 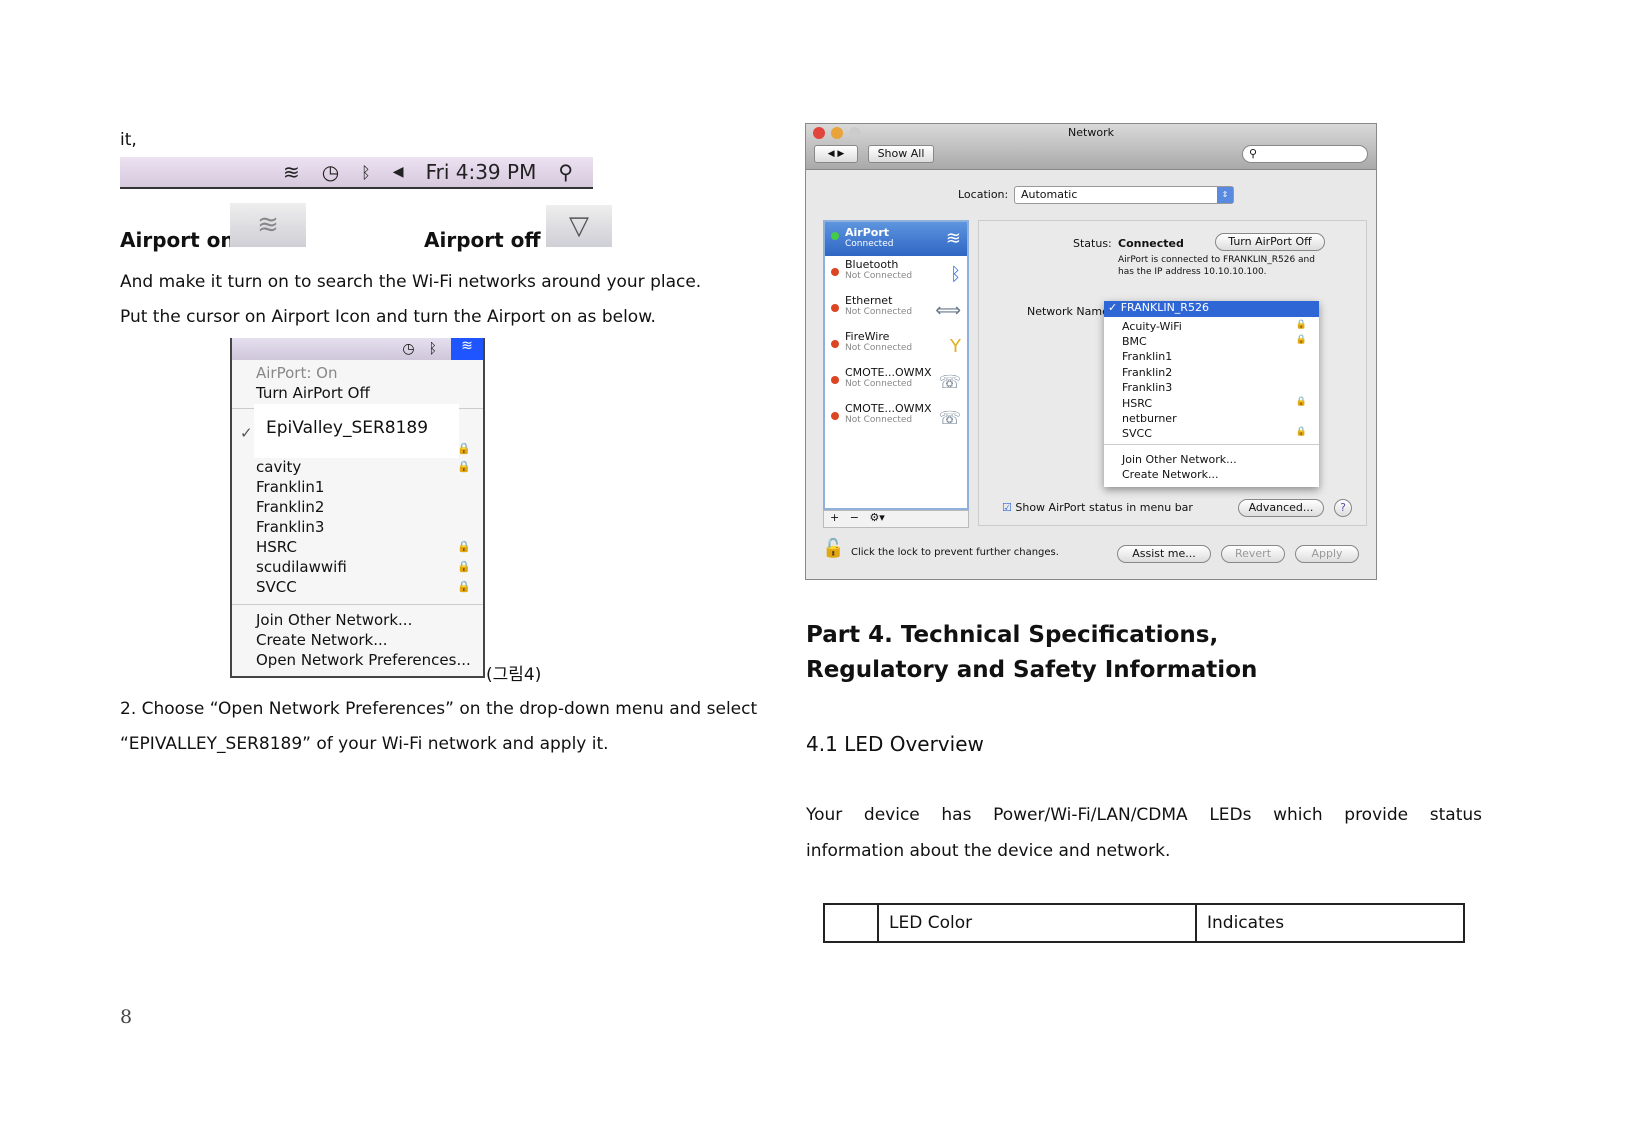 What do you see at coordinates (896, 519) in the screenshot?
I see `service-toolbar: + − ⚙▾` at bounding box center [896, 519].